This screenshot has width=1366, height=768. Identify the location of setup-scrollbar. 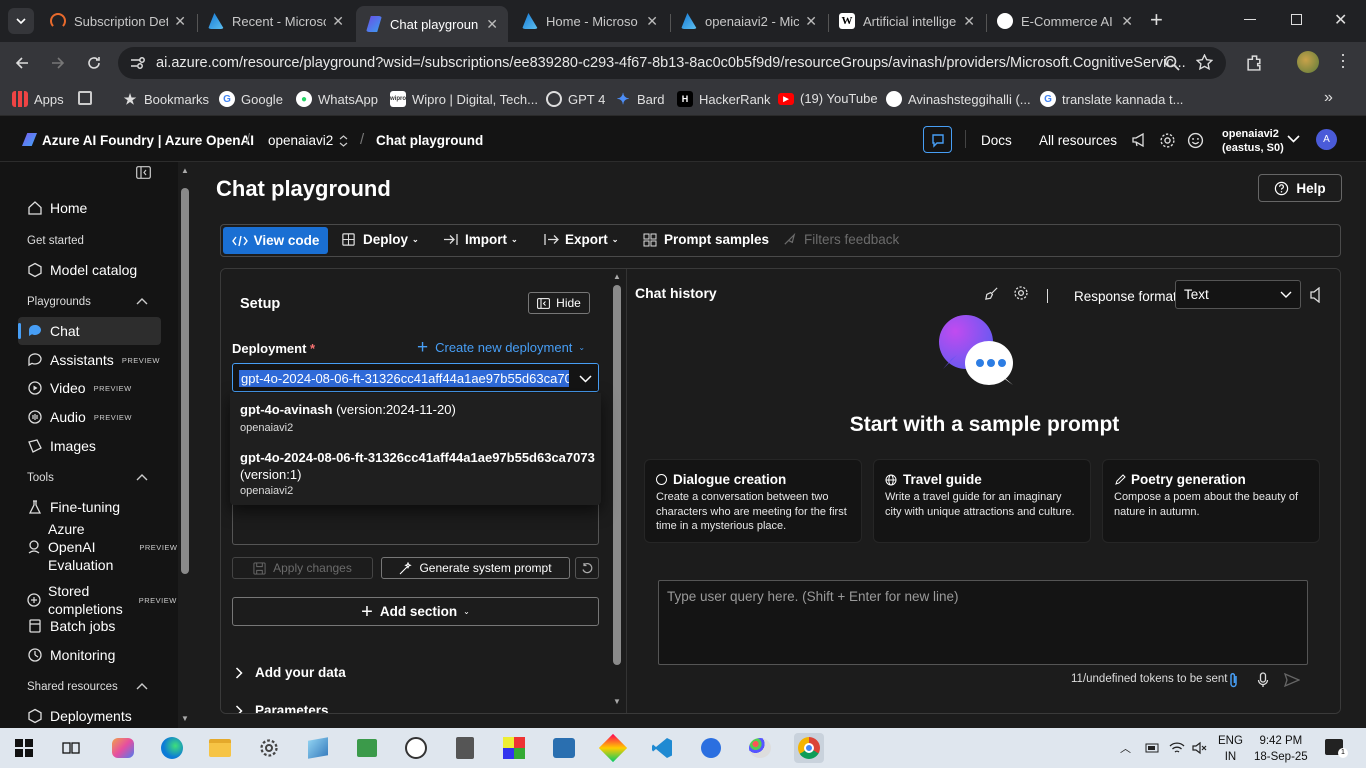
(617, 475).